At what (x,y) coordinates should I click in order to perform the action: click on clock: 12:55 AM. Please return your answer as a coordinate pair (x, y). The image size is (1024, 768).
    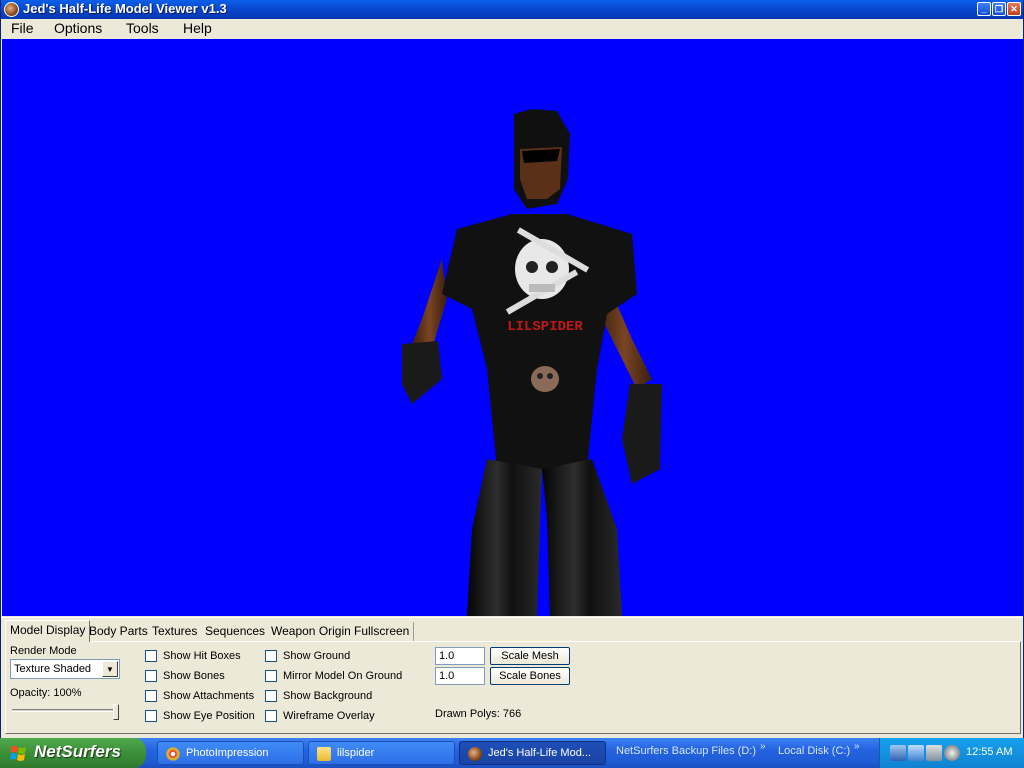
    Looking at the image, I should click on (989, 752).